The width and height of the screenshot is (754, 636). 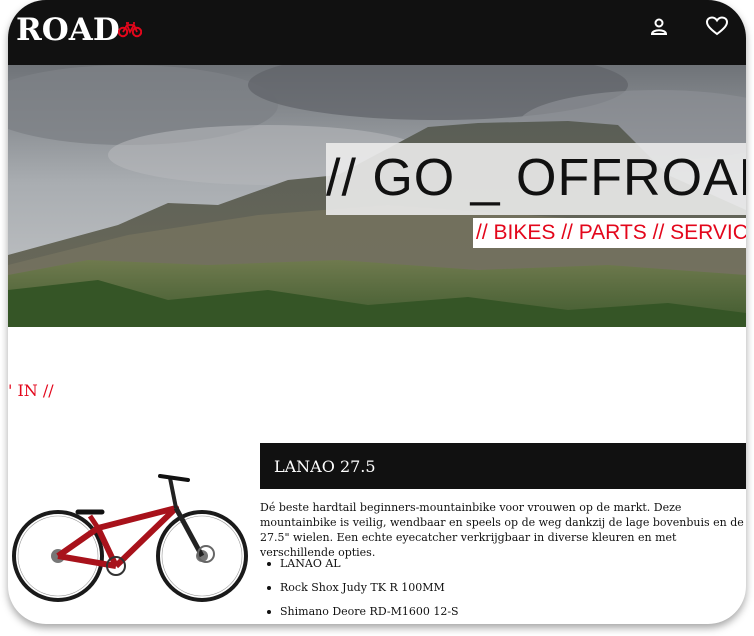 I want to click on heart-icon, so click(x=717, y=26).